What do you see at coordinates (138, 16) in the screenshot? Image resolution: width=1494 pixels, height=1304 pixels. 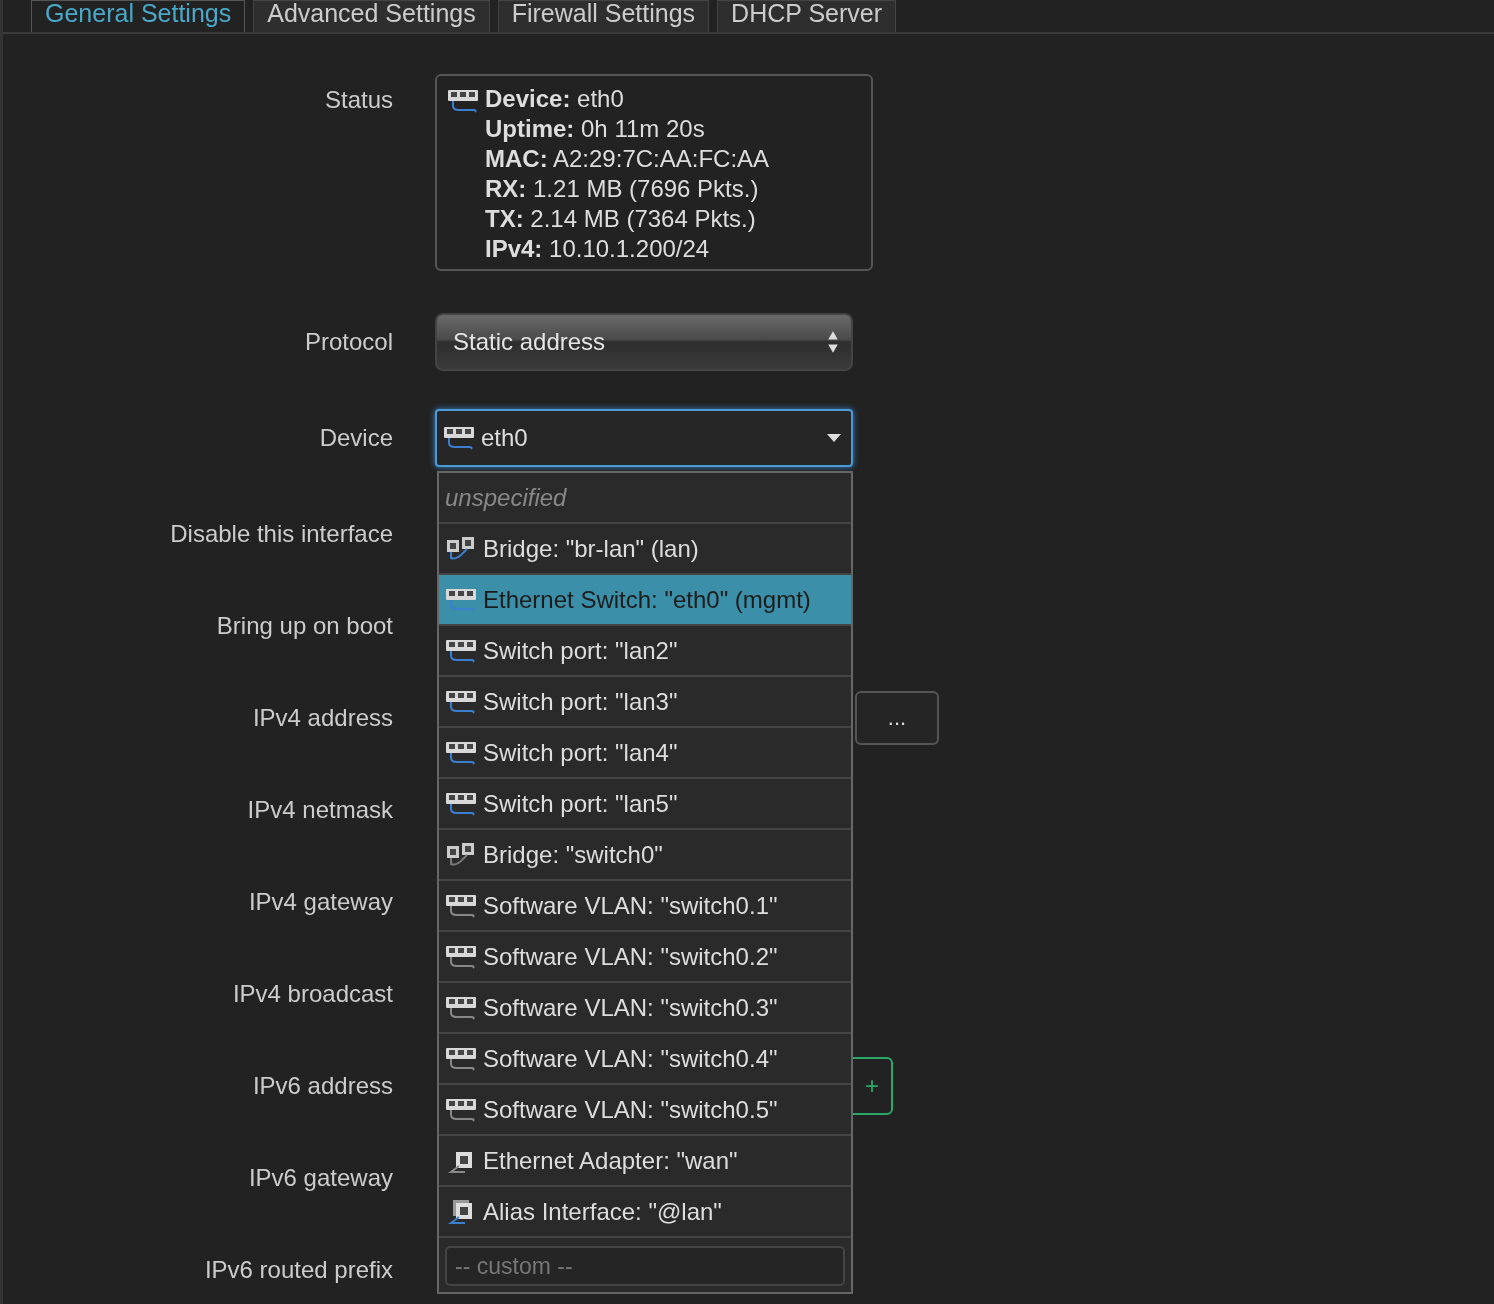 I see `tab: General Settings` at bounding box center [138, 16].